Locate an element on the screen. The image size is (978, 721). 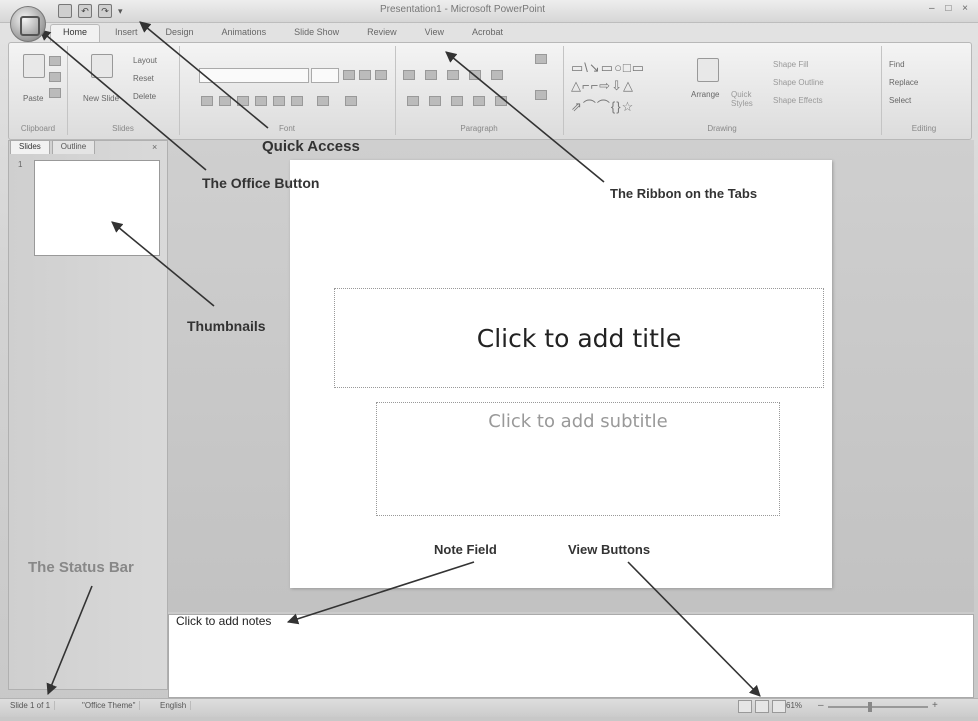
office-button is located at coordinates (28, 24).